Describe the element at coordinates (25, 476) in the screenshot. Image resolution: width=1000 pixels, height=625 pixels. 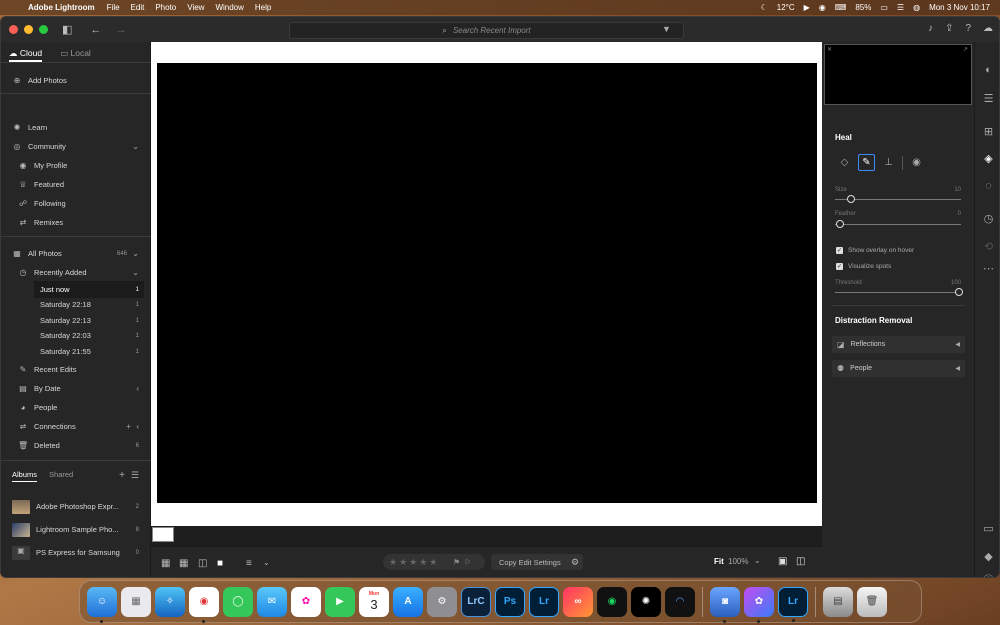
I see `tab-albums: Albums` at that location.